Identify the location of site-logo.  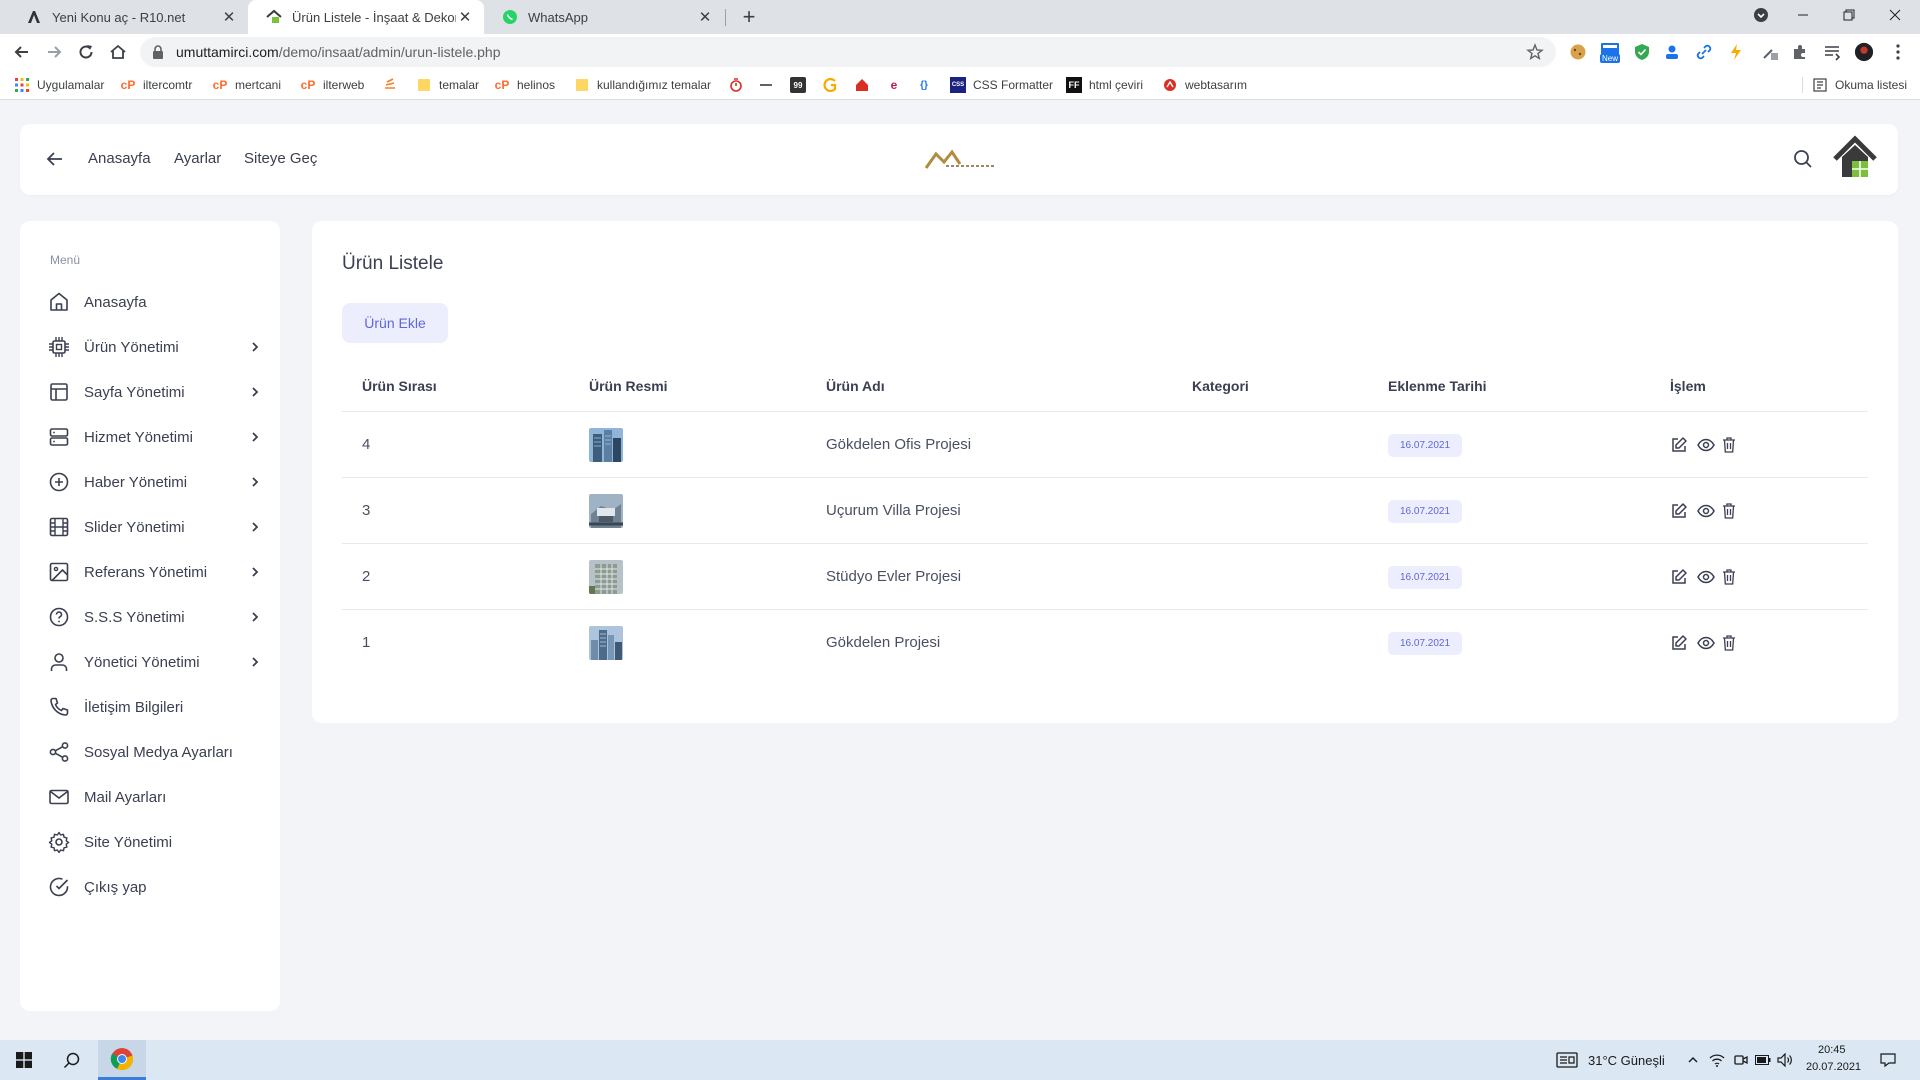
(962, 160).